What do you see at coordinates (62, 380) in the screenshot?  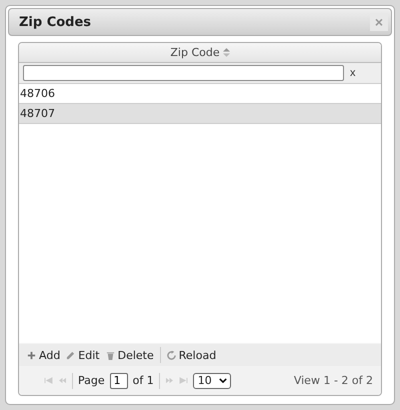 I see `previous-page-icon` at bounding box center [62, 380].